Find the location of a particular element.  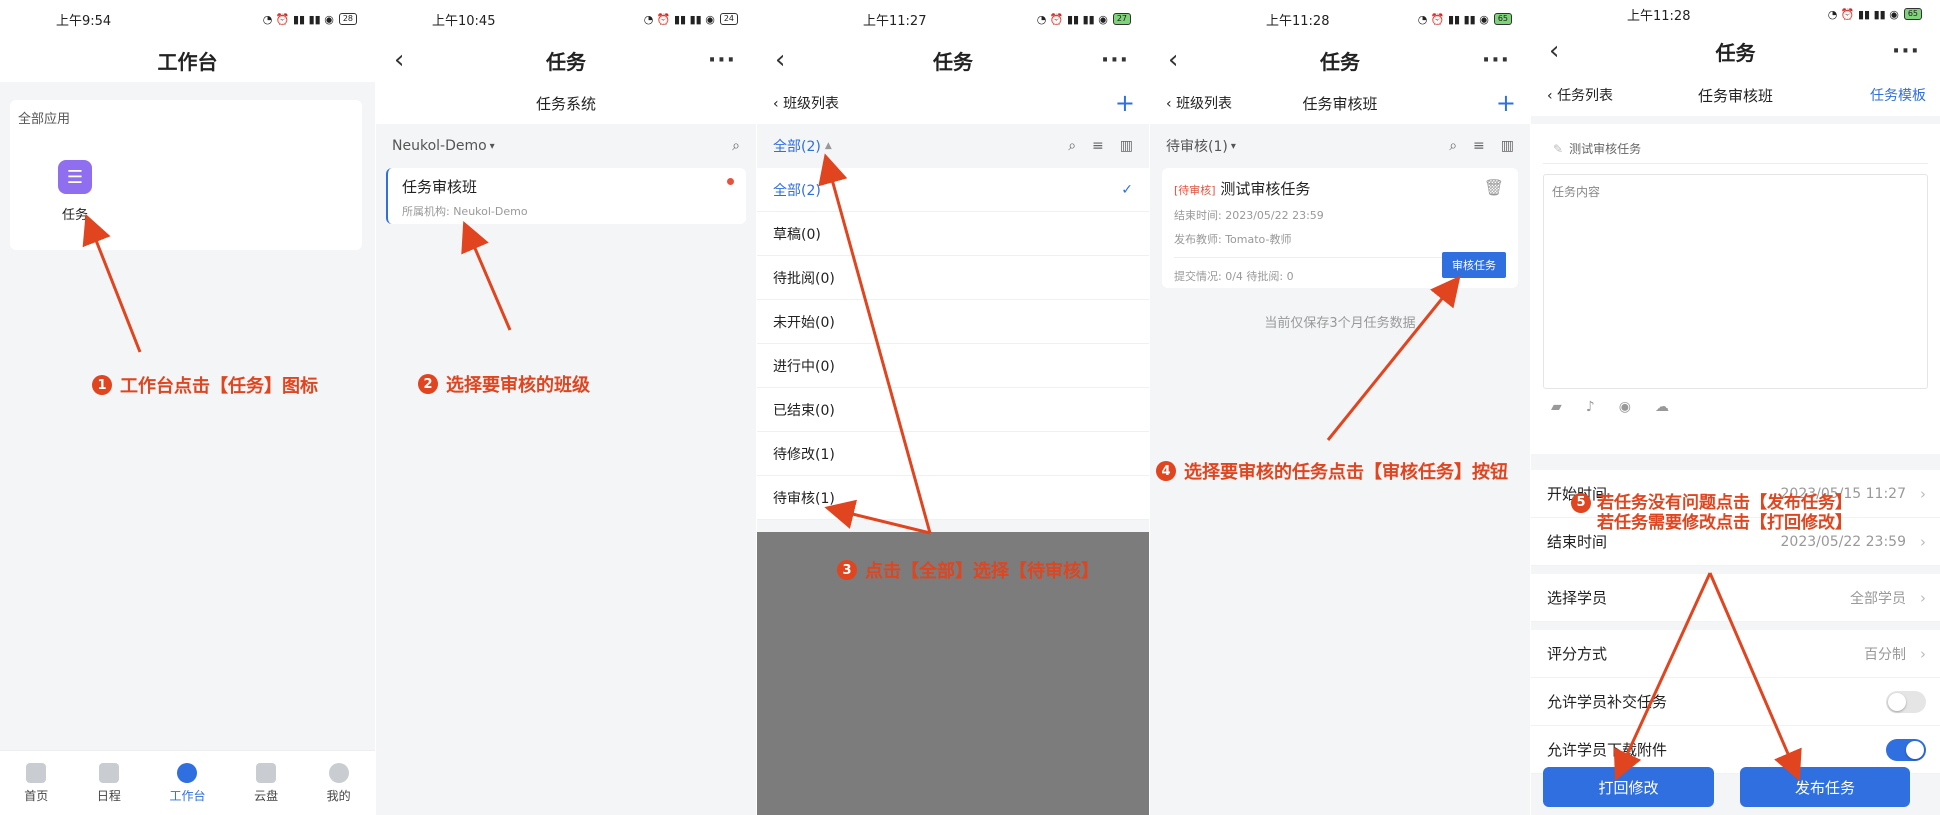

reject-button: 打回修改 is located at coordinates (1628, 787).